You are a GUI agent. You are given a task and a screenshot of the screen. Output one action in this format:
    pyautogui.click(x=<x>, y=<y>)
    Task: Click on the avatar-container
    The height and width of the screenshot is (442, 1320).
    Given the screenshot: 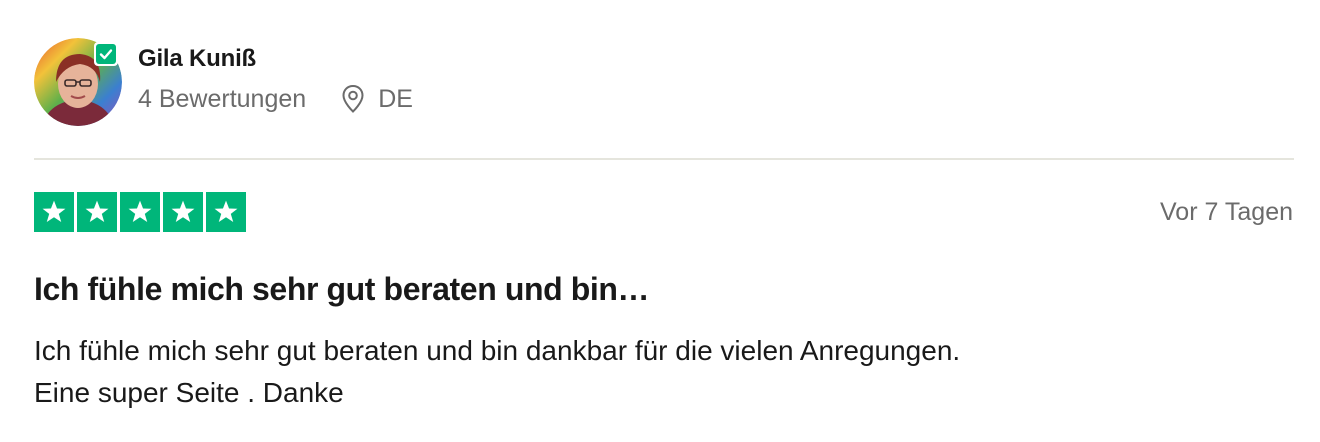 What is the action you would take?
    pyautogui.click(x=78, y=82)
    